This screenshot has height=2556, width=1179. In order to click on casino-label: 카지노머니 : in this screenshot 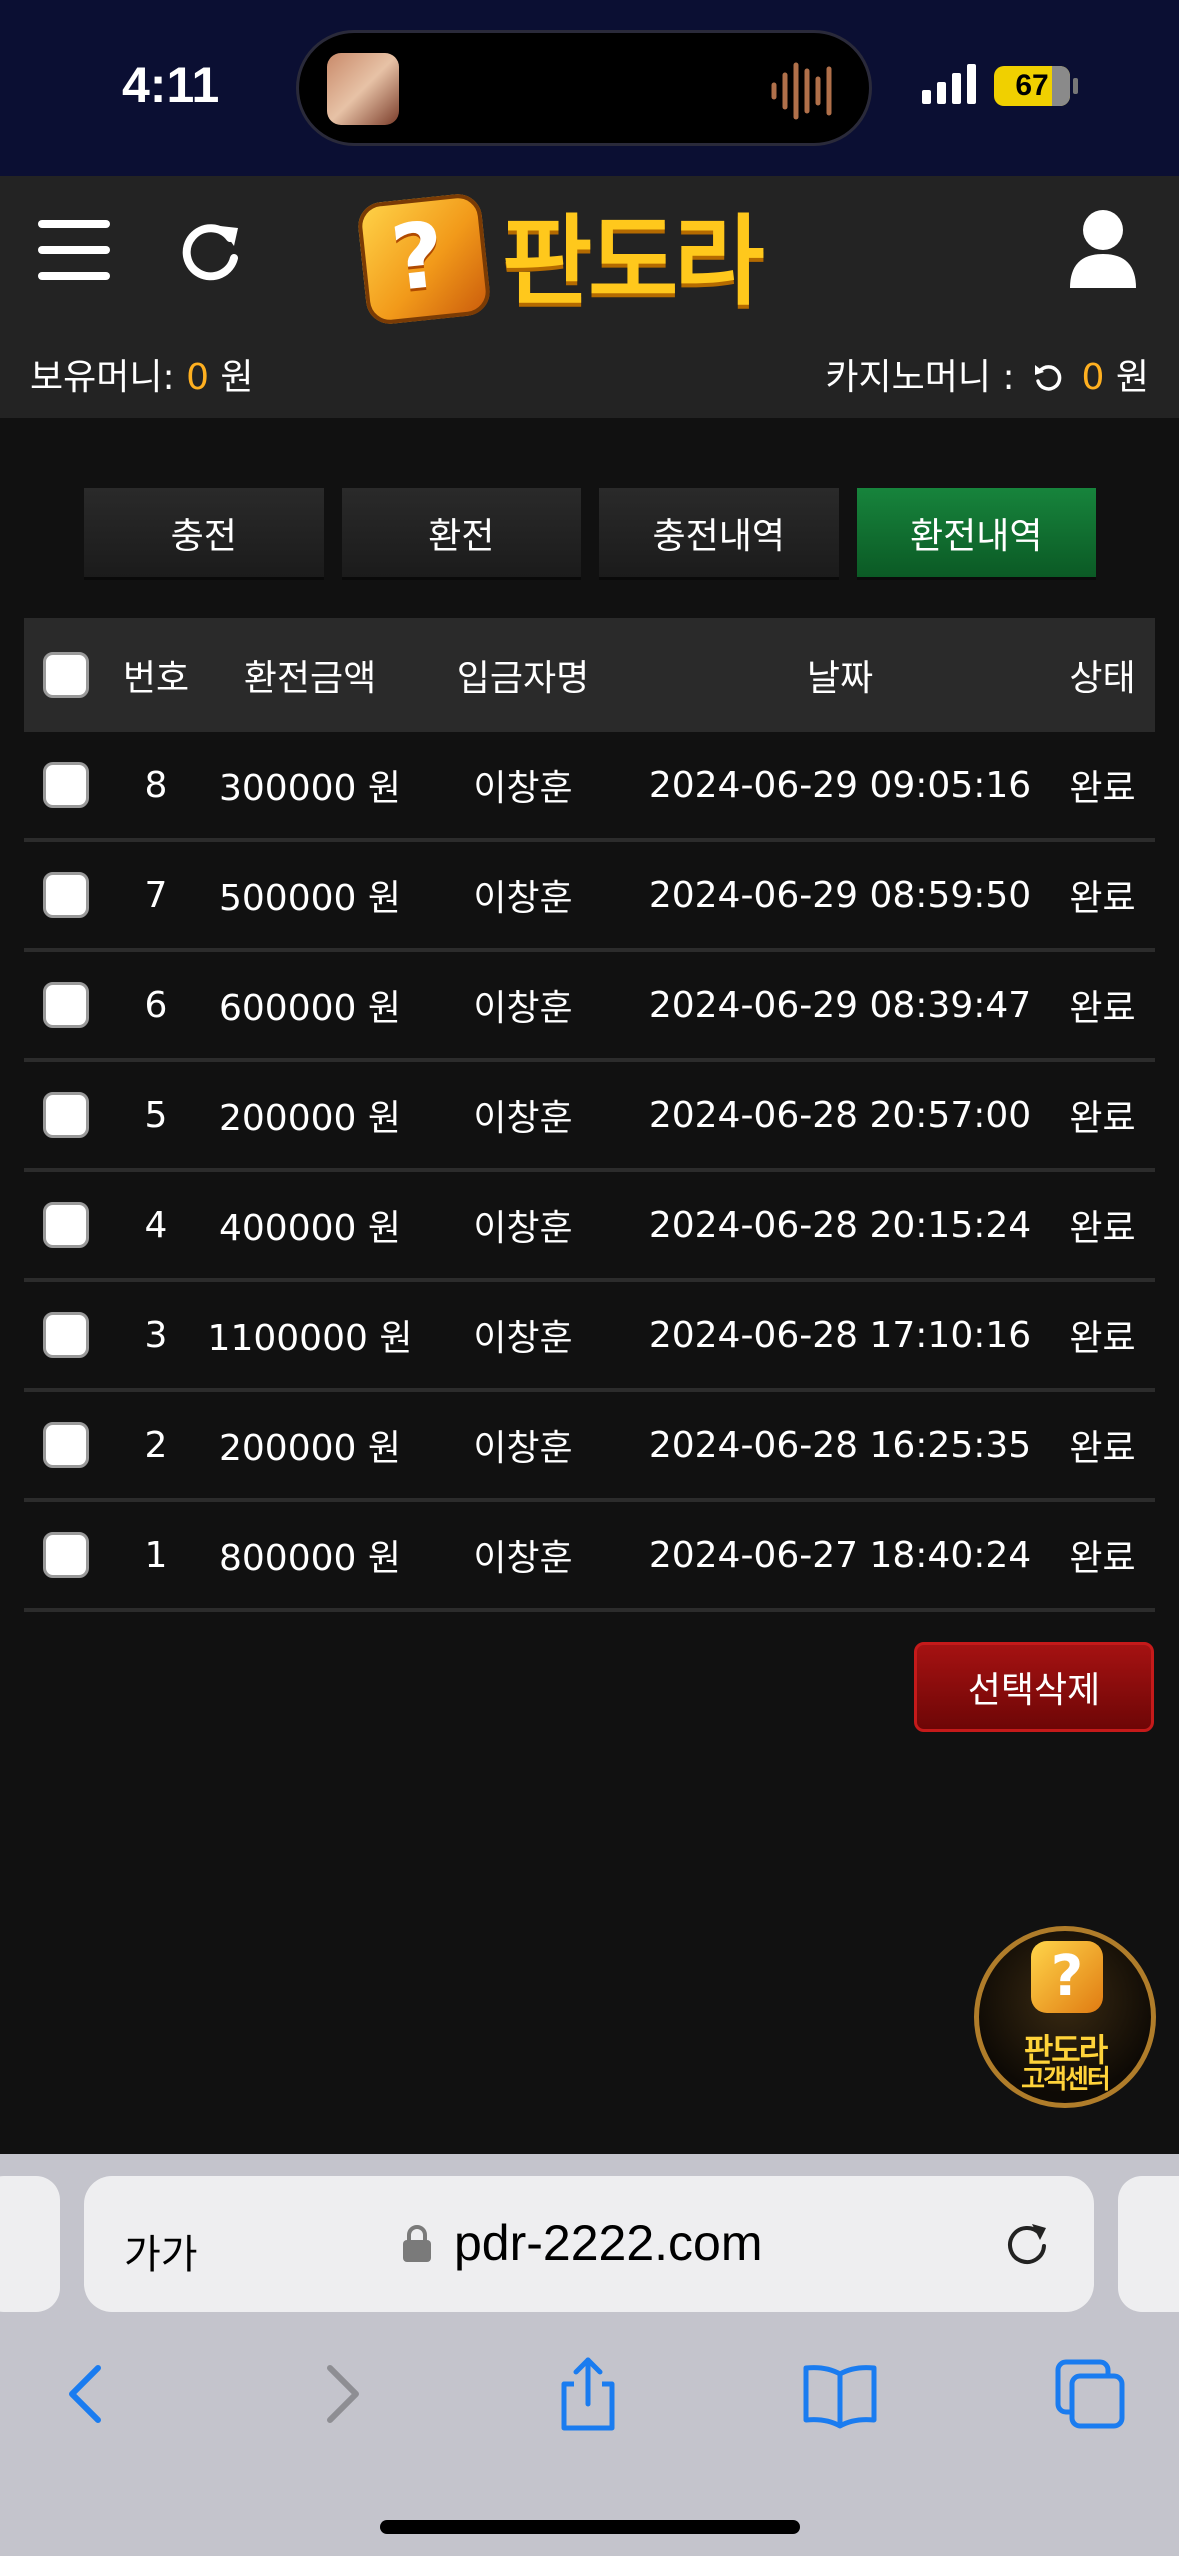, I will do `click(920, 377)`.